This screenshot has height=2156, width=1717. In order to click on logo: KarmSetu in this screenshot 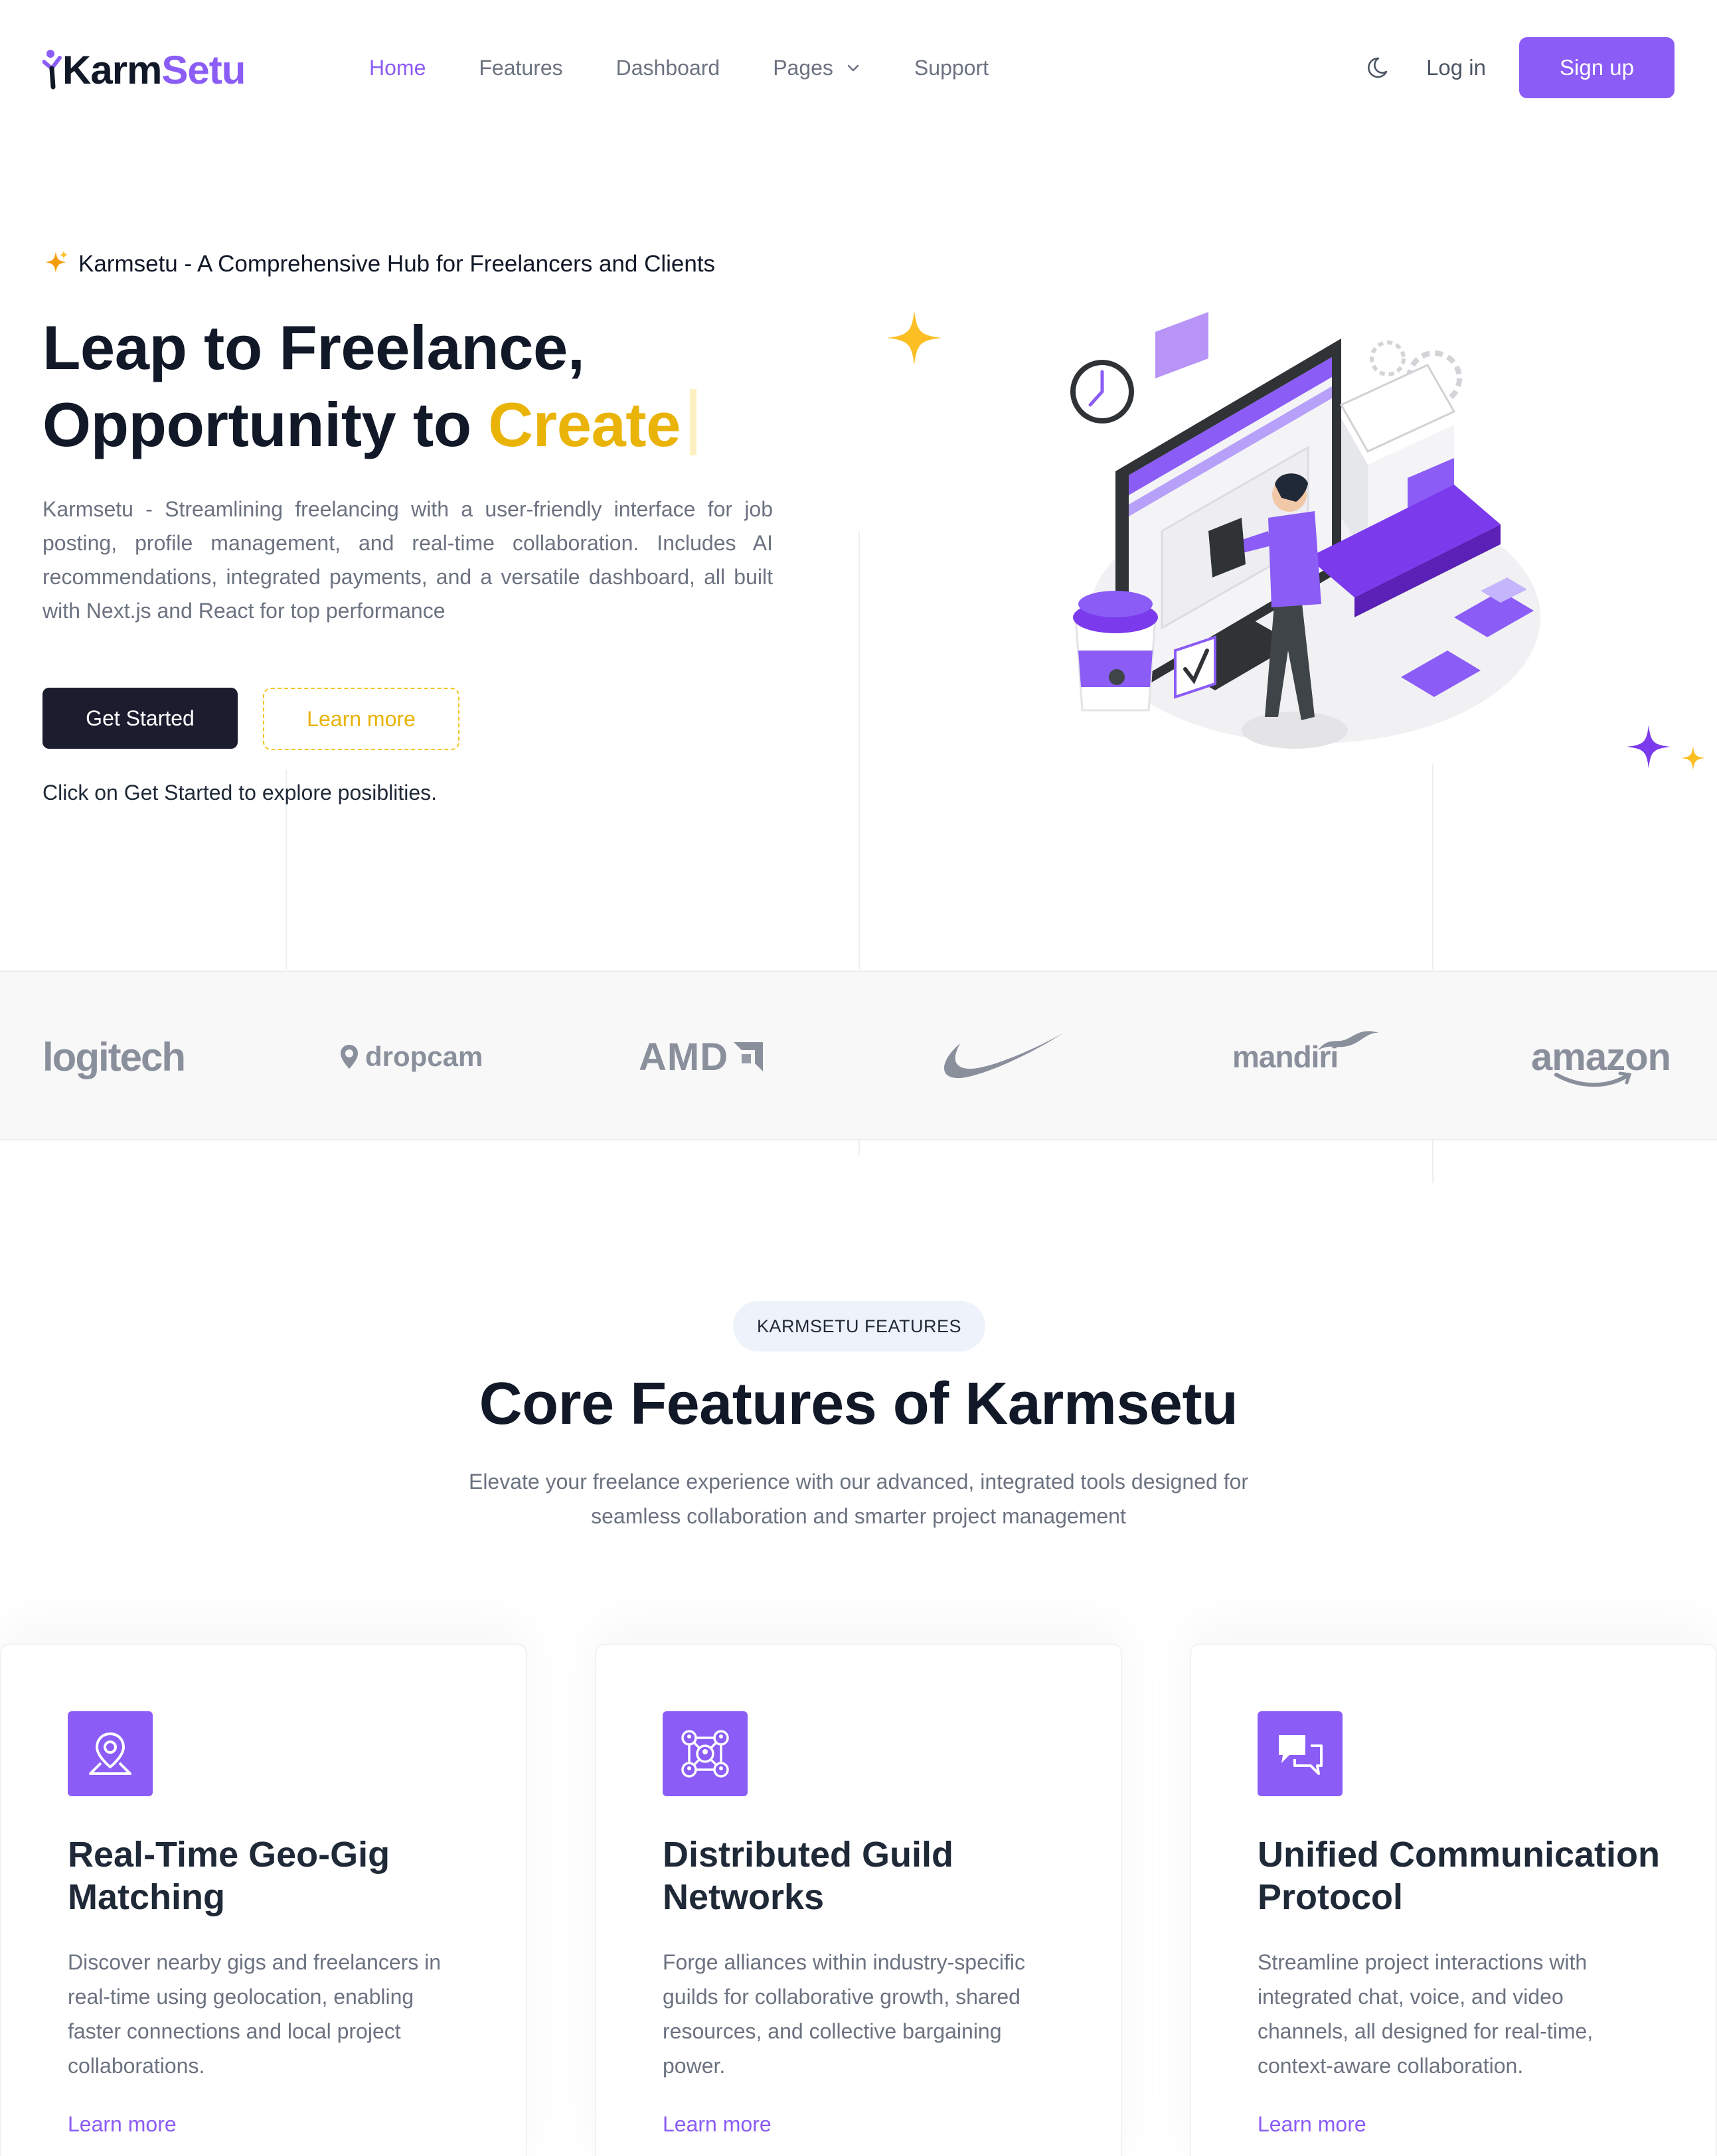, I will do `click(144, 70)`.